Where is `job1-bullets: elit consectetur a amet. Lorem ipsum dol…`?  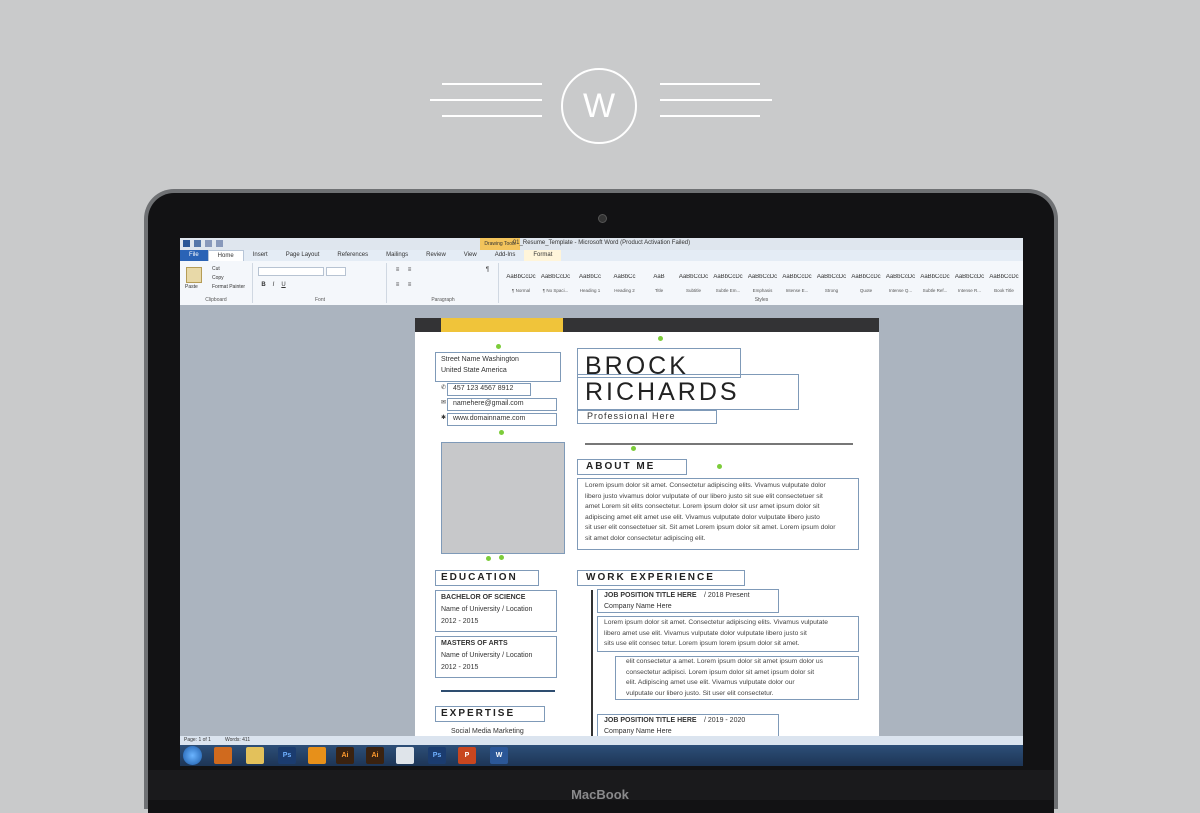
job1-bullets: elit consectetur a amet. Lorem ipsum dol… is located at coordinates (724, 678).